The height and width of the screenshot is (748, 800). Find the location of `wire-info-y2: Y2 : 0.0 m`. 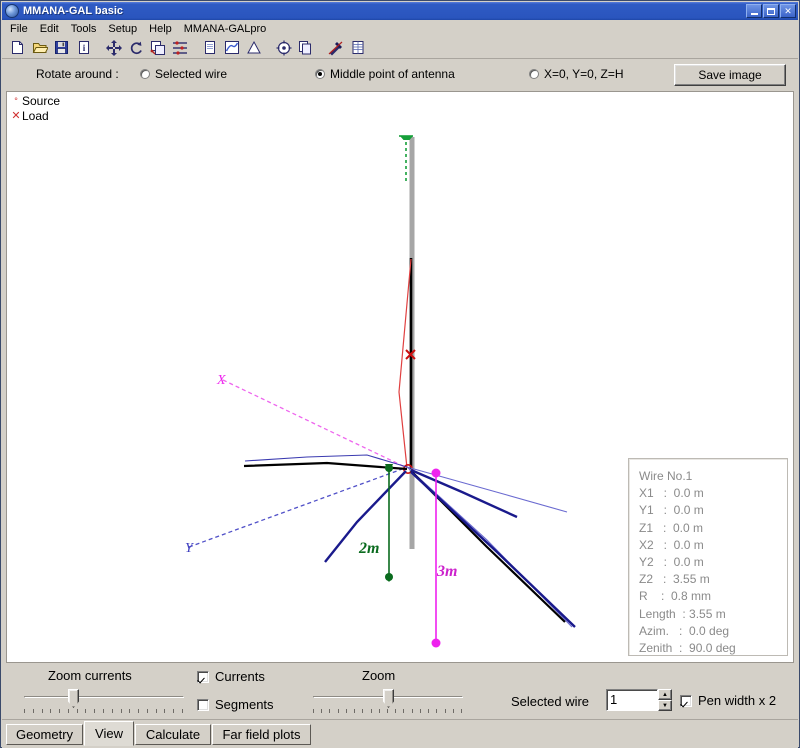

wire-info-y2: Y2 : 0.0 m is located at coordinates (671, 562).